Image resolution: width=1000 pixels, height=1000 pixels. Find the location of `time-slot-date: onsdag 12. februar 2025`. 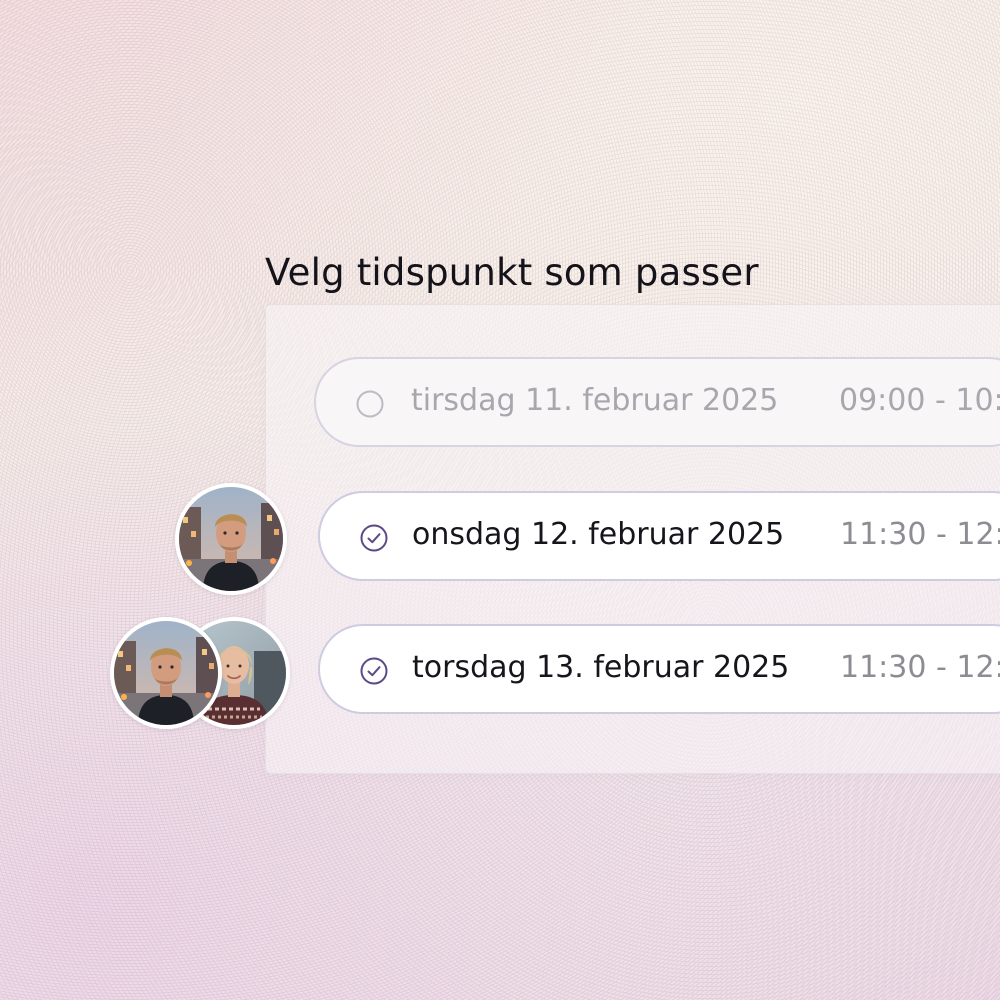

time-slot-date: onsdag 12. februar 2025 is located at coordinates (598, 534).